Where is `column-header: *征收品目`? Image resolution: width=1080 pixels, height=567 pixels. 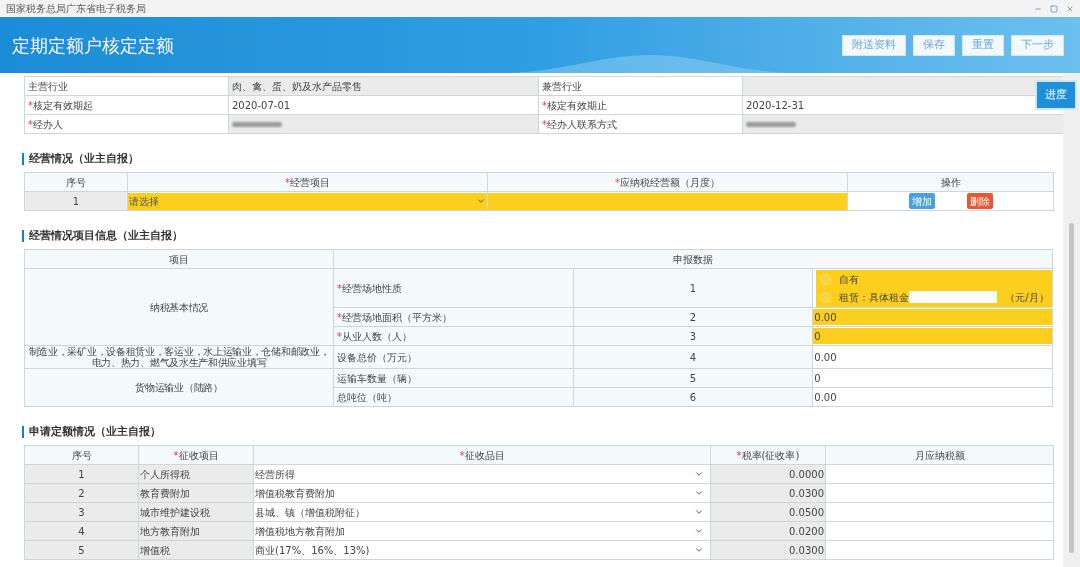 column-header: *征收品目 is located at coordinates (482, 455).